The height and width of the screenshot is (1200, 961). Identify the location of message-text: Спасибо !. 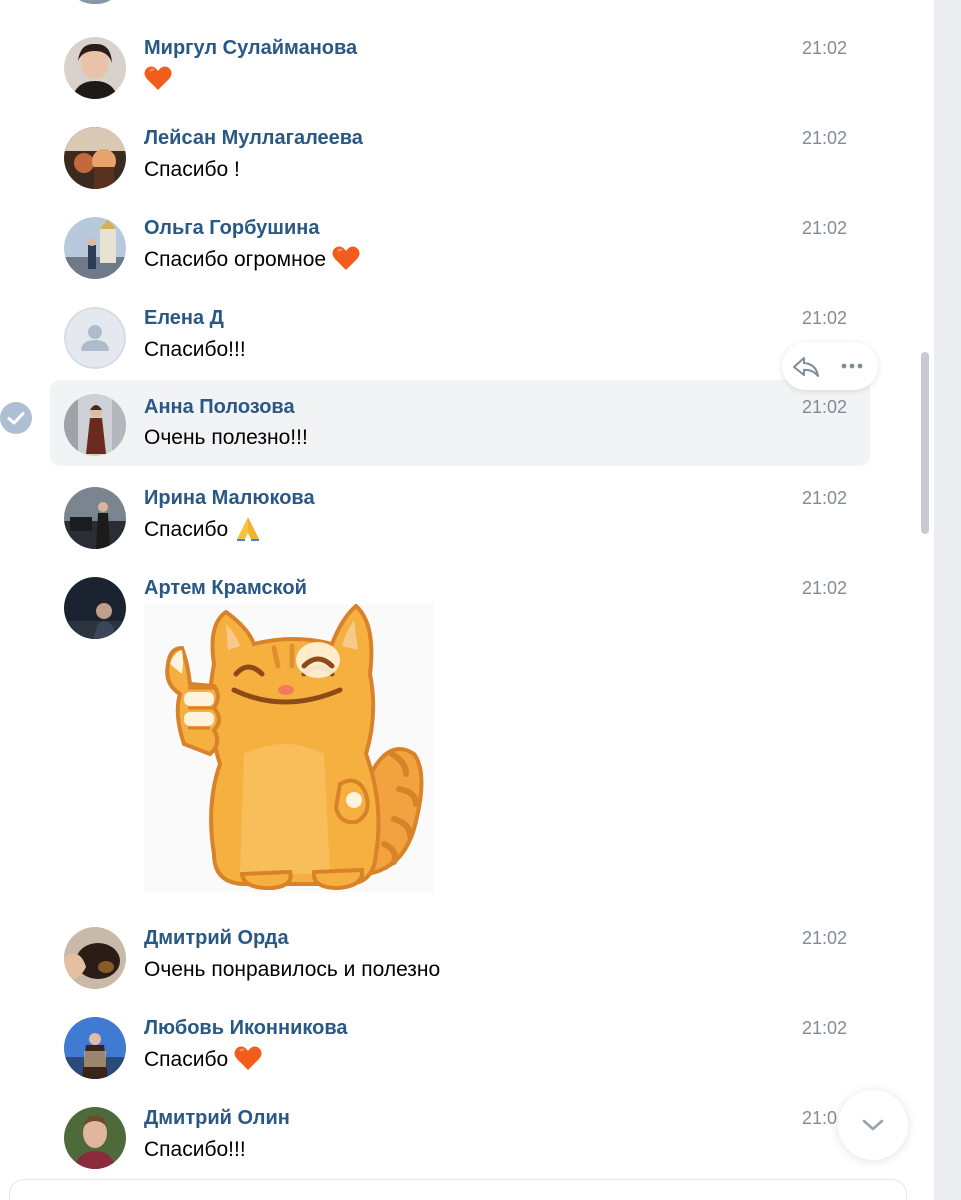
(192, 169).